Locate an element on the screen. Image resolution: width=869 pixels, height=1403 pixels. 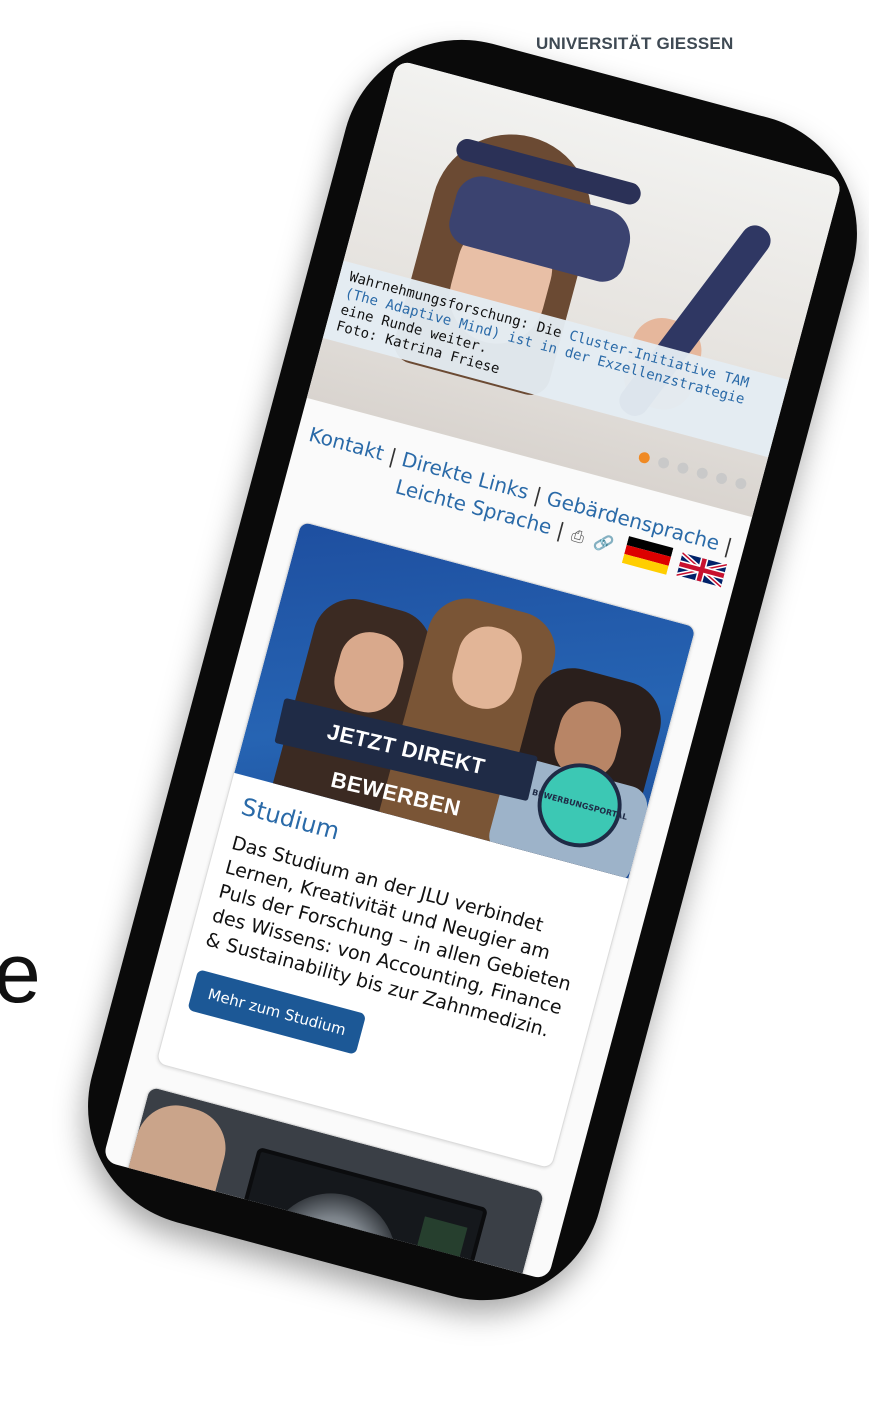
university-name: UNIVERSITÄT GIESSEN is located at coordinates (635, 43).